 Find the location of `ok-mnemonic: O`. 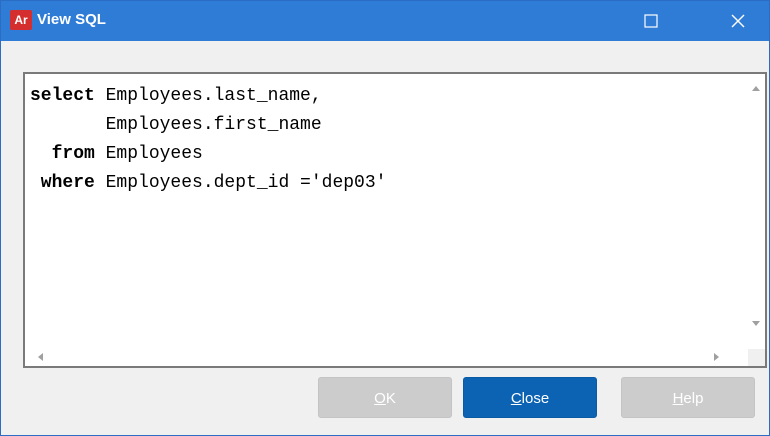

ok-mnemonic: O is located at coordinates (380, 398).